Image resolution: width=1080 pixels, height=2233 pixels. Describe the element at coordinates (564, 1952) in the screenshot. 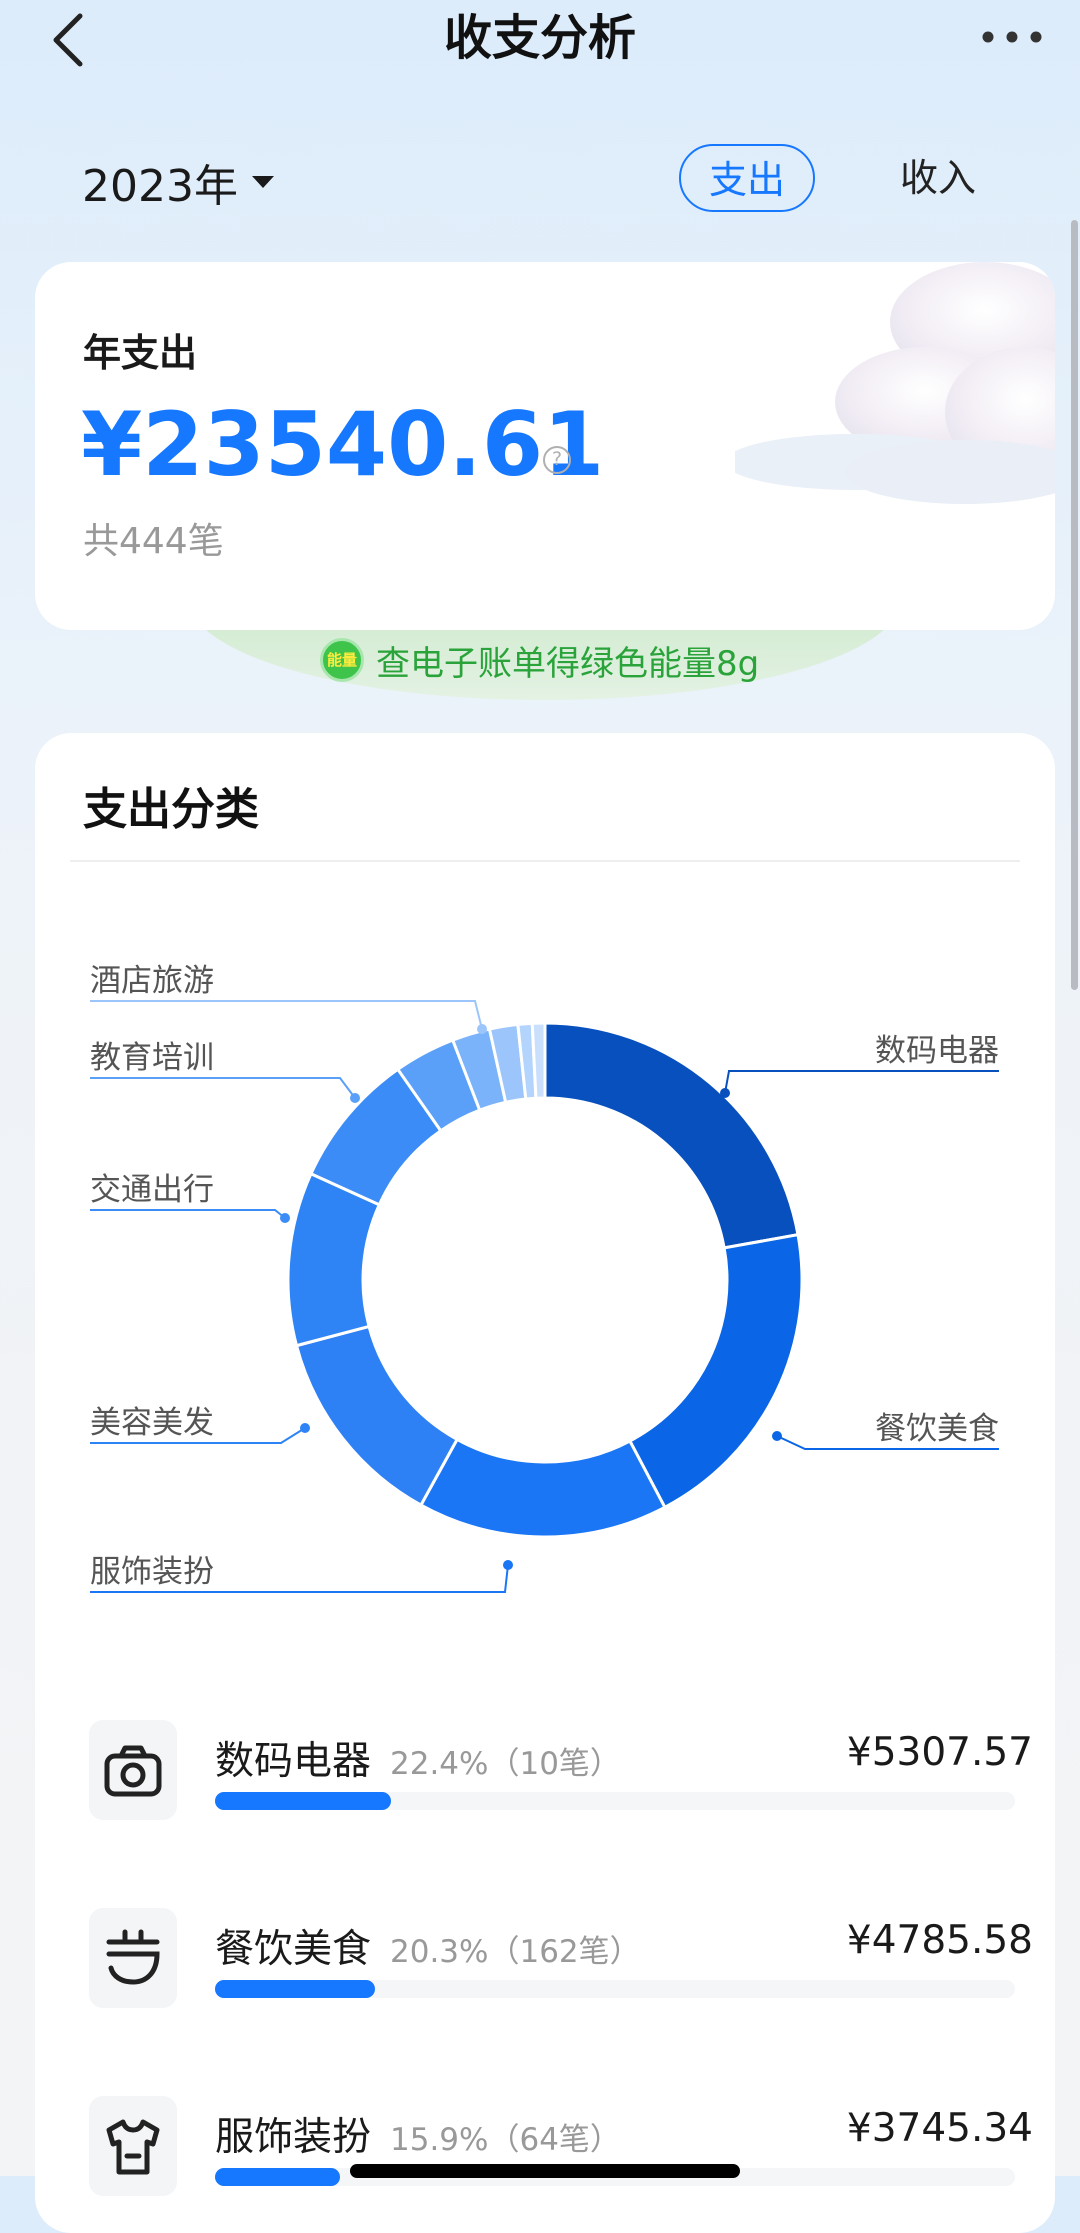

I see `category-count: （162笔）` at that location.